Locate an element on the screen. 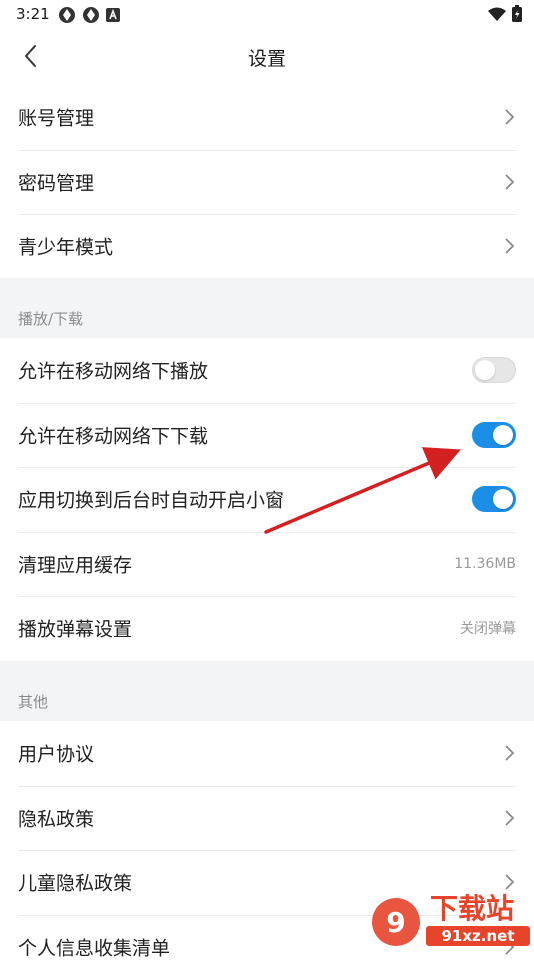 The width and height of the screenshot is (534, 979). status-icons-left is located at coordinates (89, 15).